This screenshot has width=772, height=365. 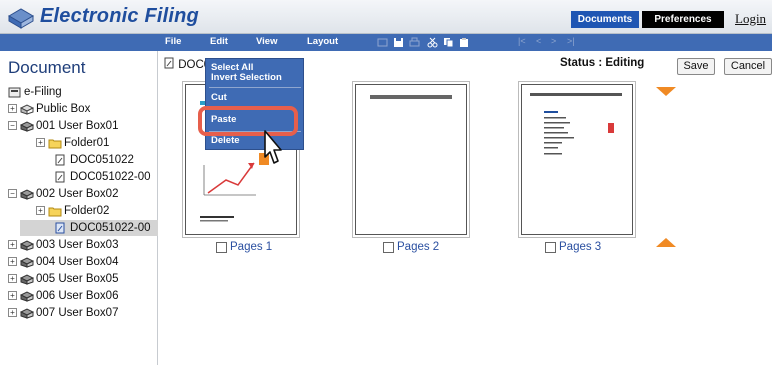 I want to click on status-label: Status : Editing, so click(x=602, y=63).